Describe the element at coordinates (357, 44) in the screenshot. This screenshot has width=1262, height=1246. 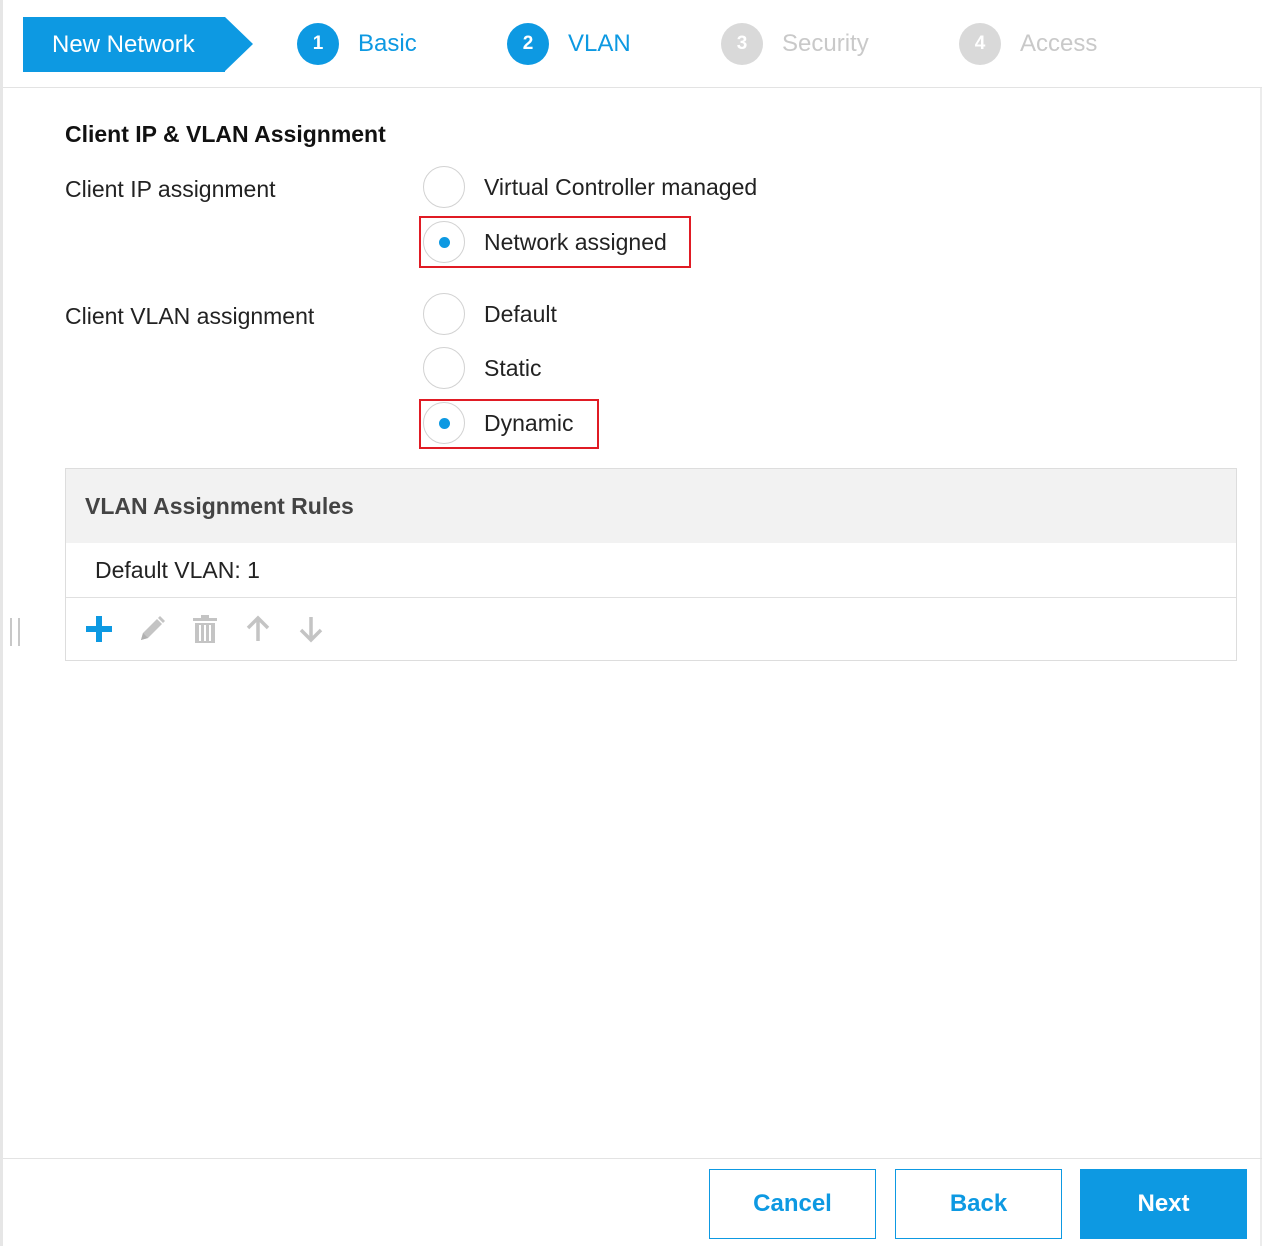
I see `step-basic: 1 Basic` at that location.